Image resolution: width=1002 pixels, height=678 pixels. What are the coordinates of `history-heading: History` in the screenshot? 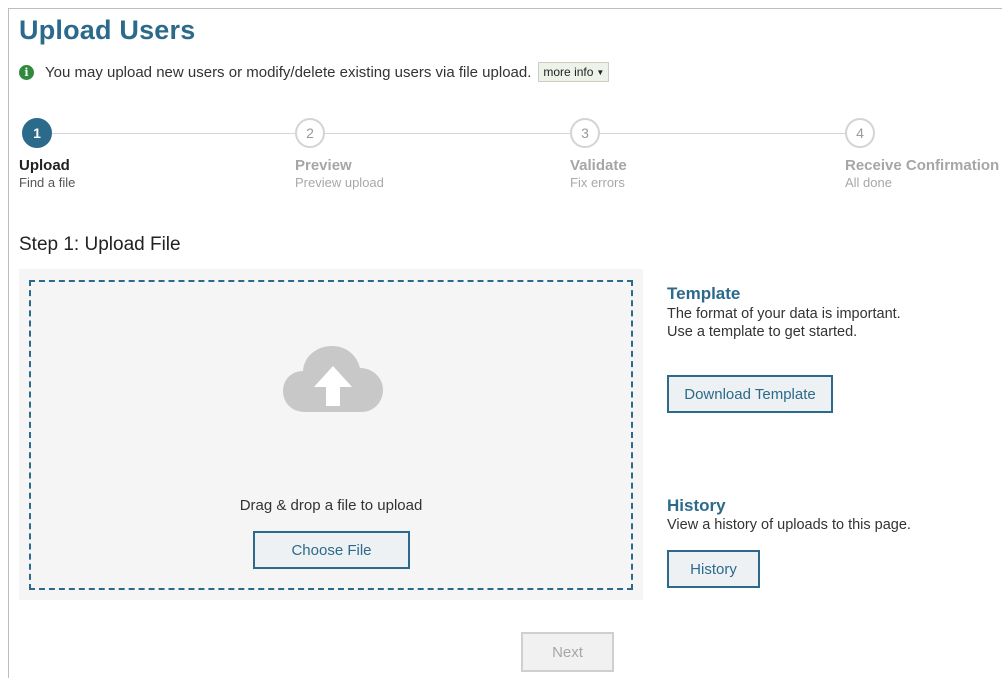 It's located at (696, 505).